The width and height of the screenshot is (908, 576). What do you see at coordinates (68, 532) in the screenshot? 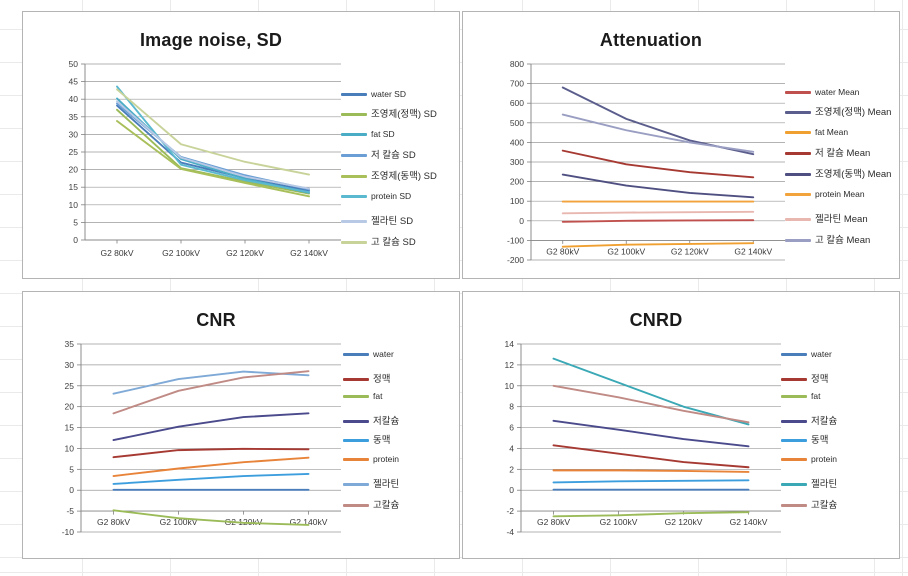
I see `svg-text: -10` at bounding box center [68, 532].